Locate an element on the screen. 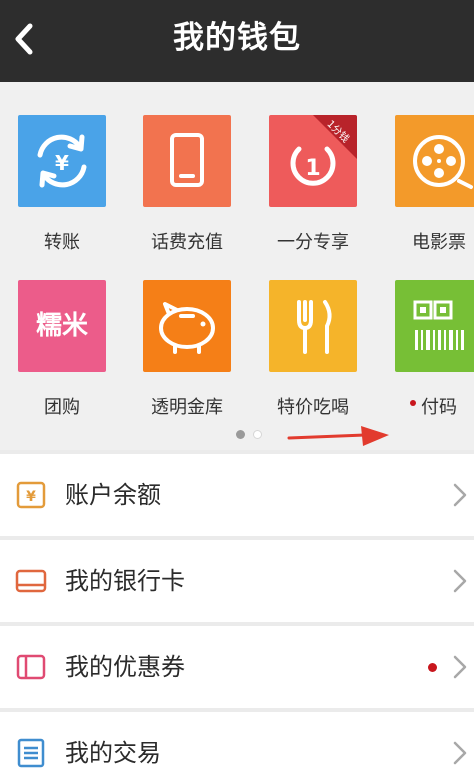 This screenshot has height=768, width=474. tile-label-pay-code: 付码 is located at coordinates (439, 407).